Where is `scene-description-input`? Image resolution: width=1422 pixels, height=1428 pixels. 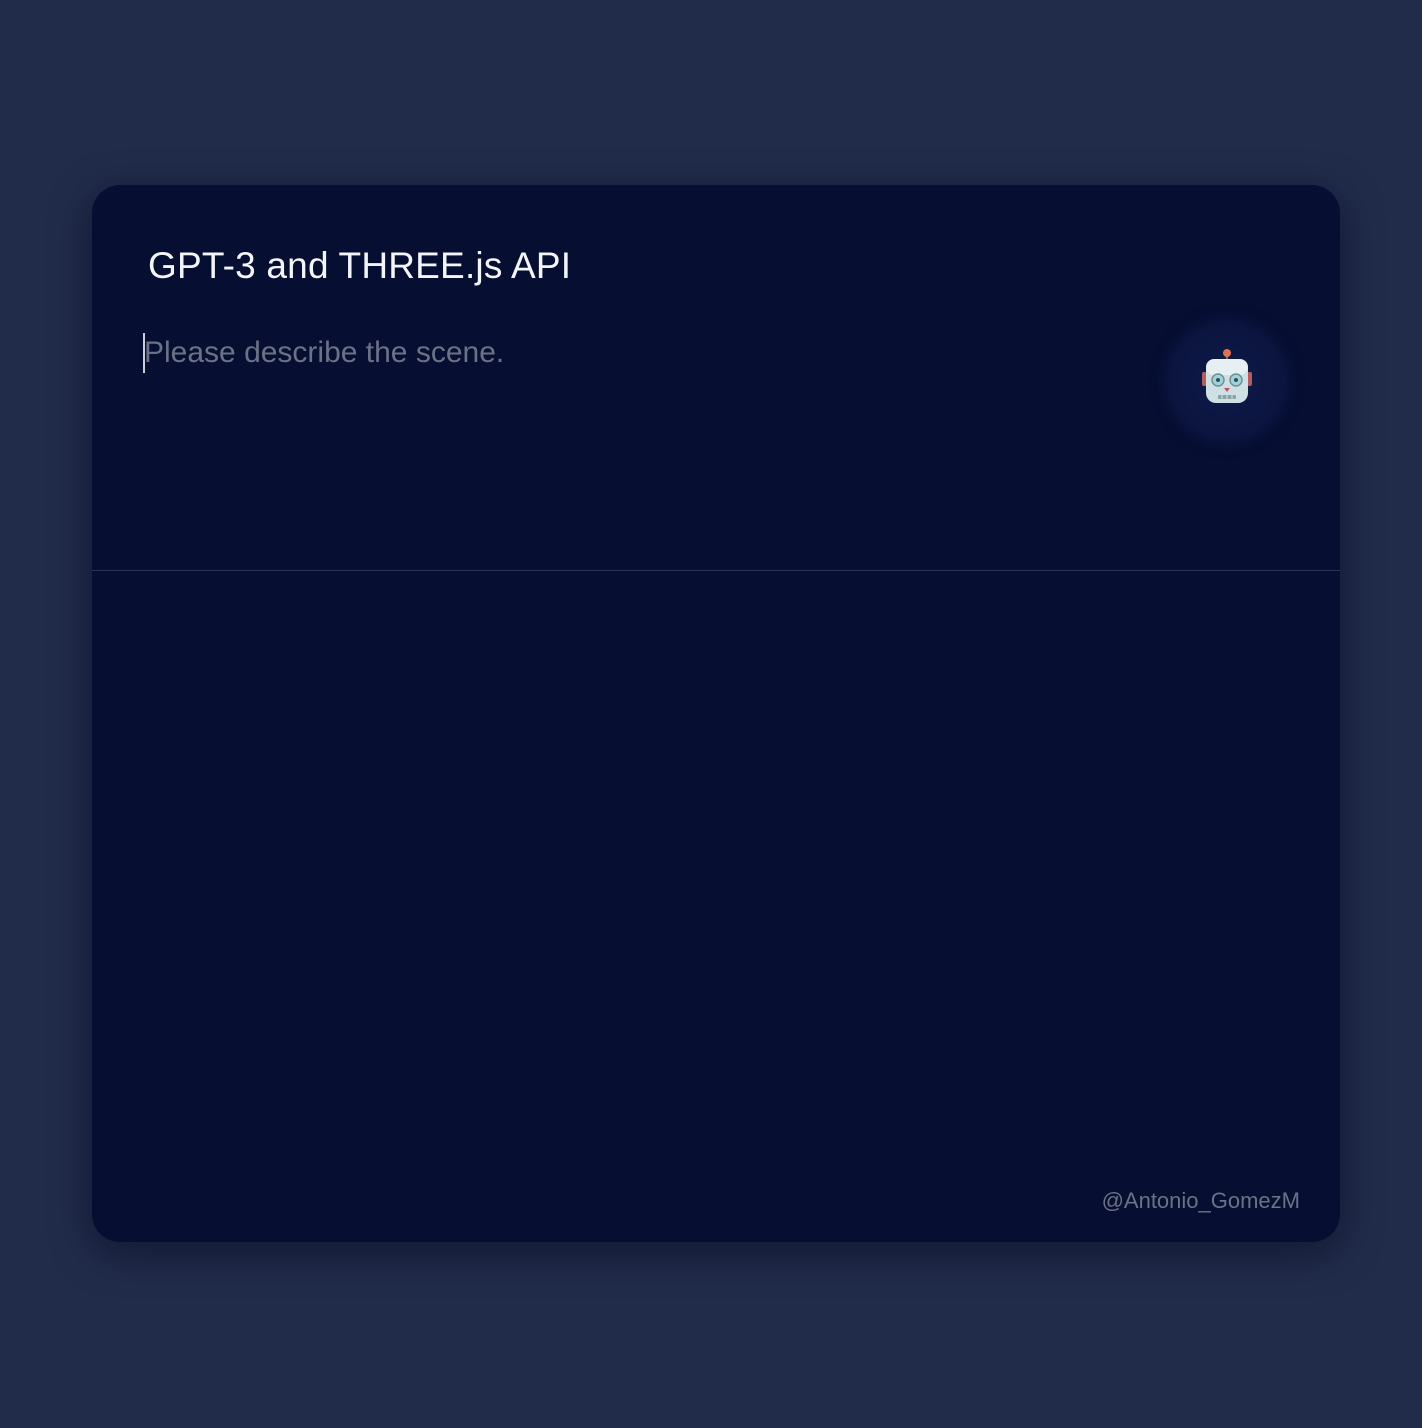 scene-description-input is located at coordinates (632, 430).